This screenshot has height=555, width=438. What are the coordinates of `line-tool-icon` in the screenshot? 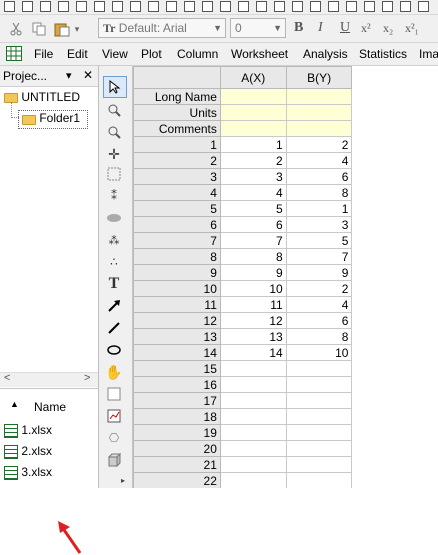 It's located at (114, 328).